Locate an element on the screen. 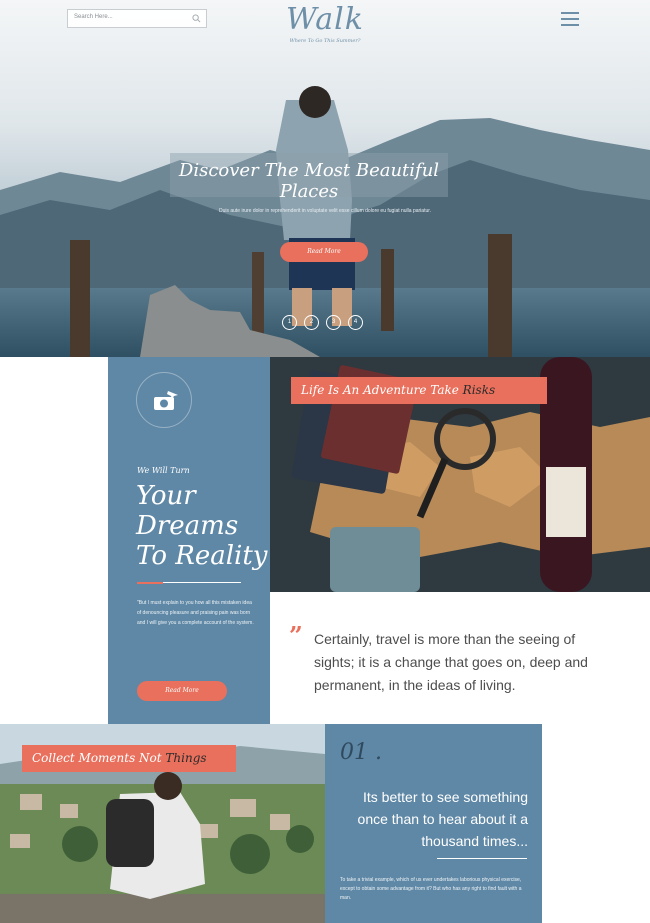 This screenshot has height=923, width=650. dreams-divider is located at coordinates (202, 582).